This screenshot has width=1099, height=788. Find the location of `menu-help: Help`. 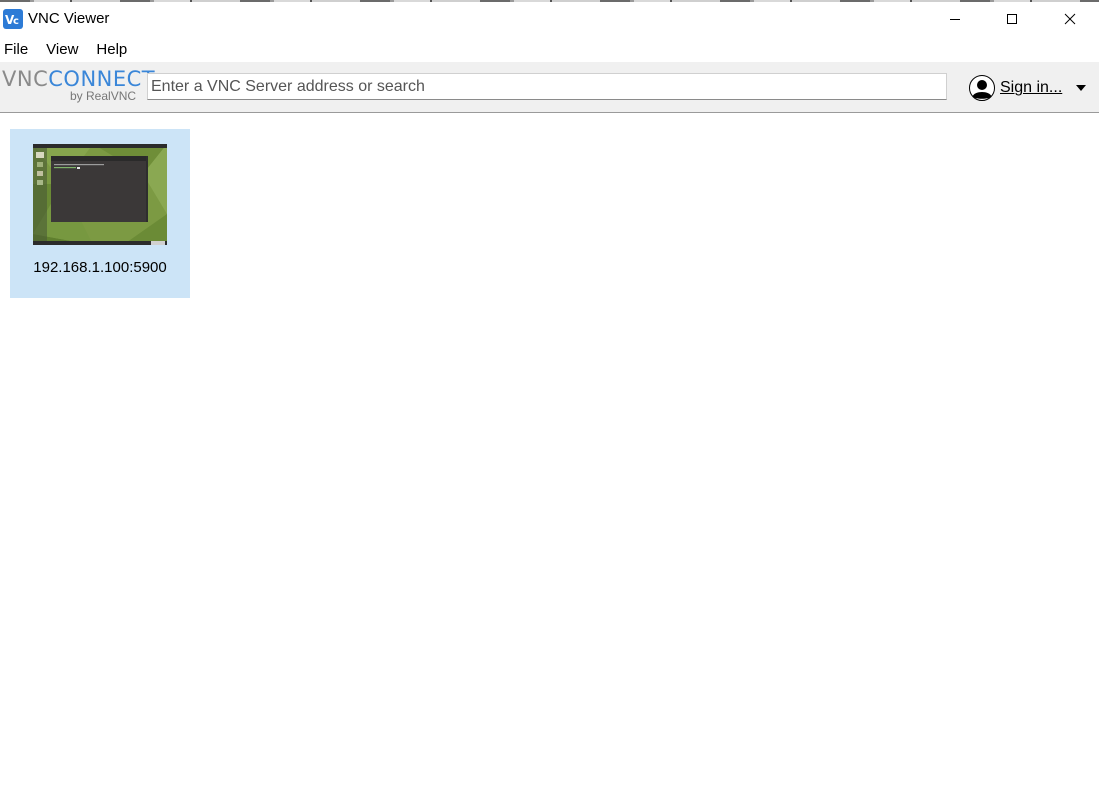

menu-help: Help is located at coordinates (114, 50).